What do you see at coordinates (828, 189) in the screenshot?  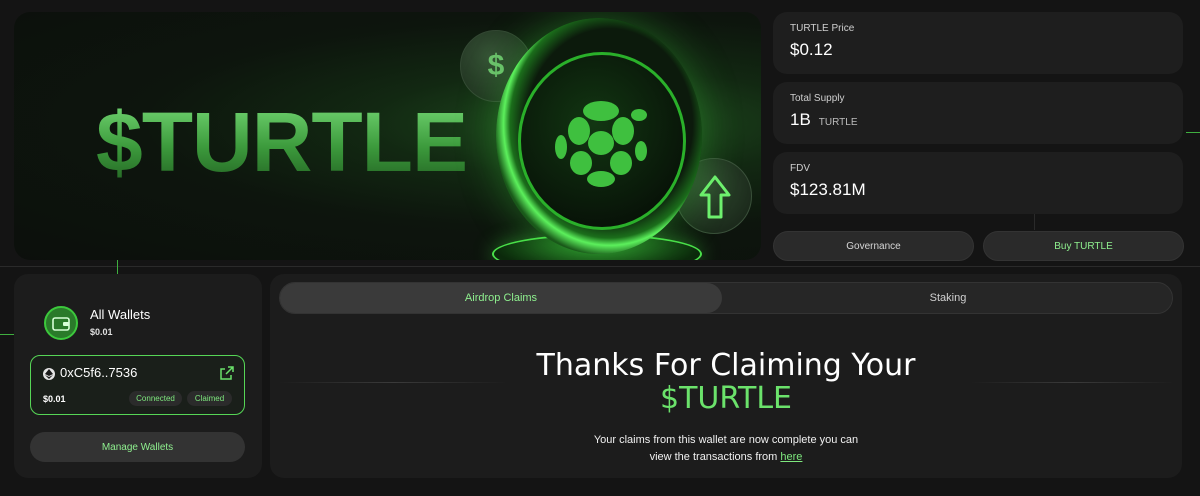 I see `stat-value: $123.81M` at bounding box center [828, 189].